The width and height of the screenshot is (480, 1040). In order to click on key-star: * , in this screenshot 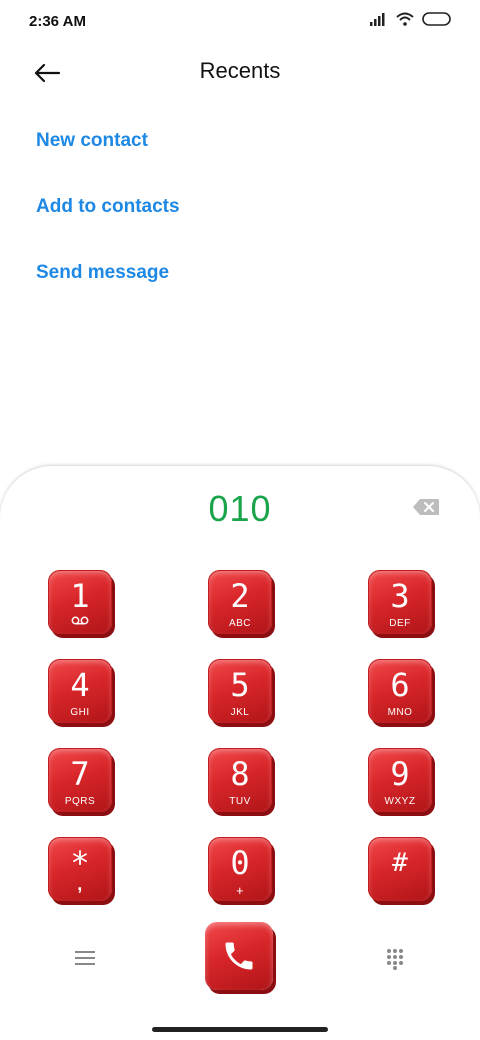, I will do `click(80, 869)`.